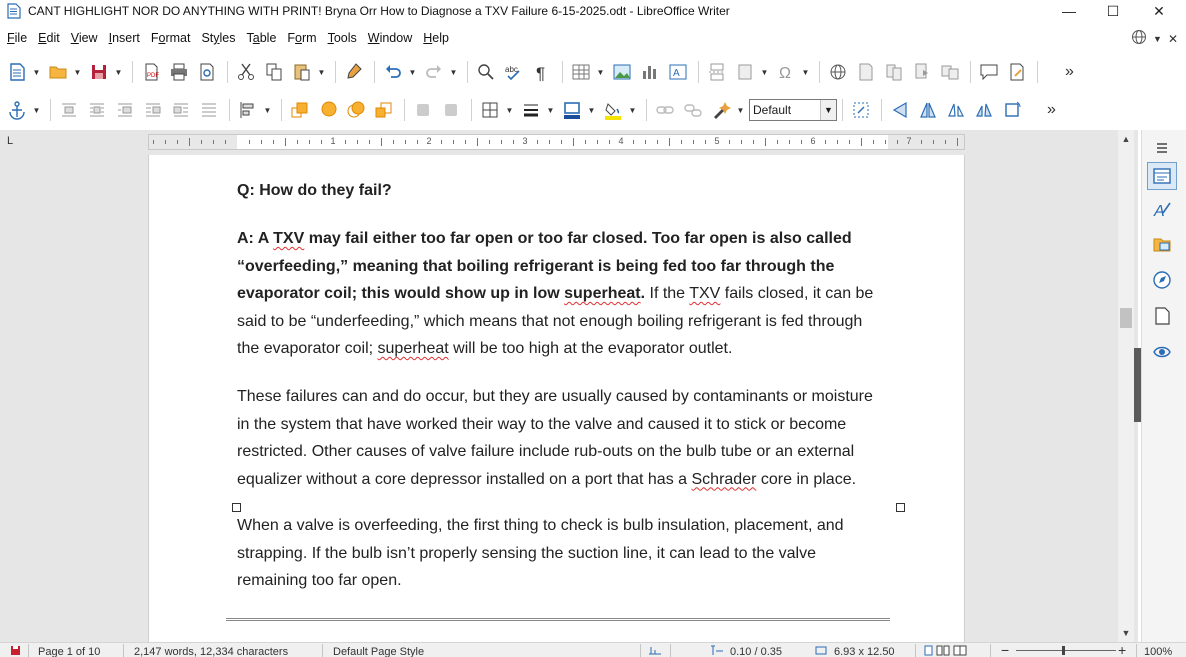  I want to click on word-count: 2,147 words, 12,334 characters, so click(211, 651).